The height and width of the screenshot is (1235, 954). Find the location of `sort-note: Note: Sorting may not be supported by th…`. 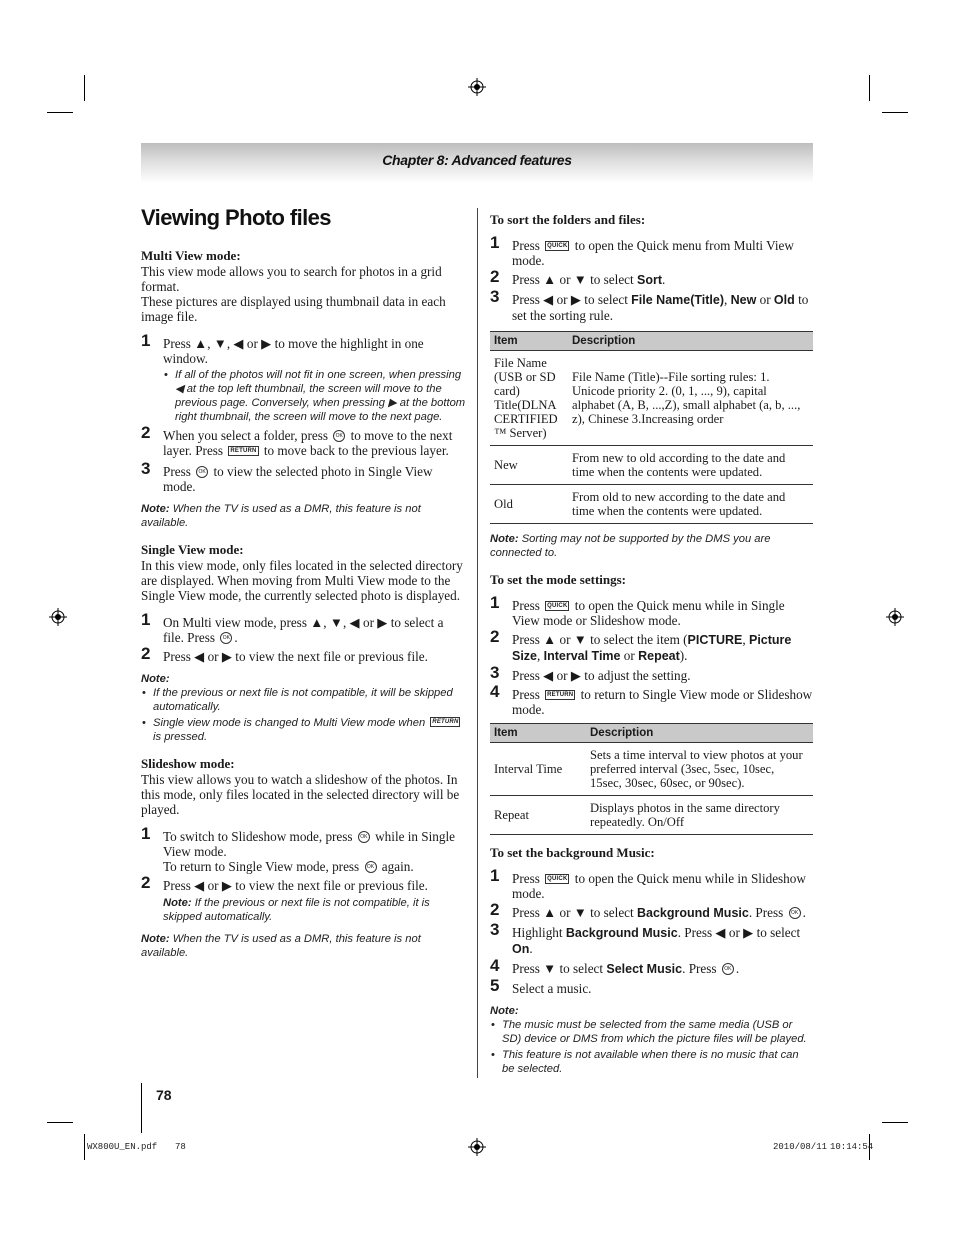

sort-note: Note: Sorting may not be supported by th… is located at coordinates (630, 546).